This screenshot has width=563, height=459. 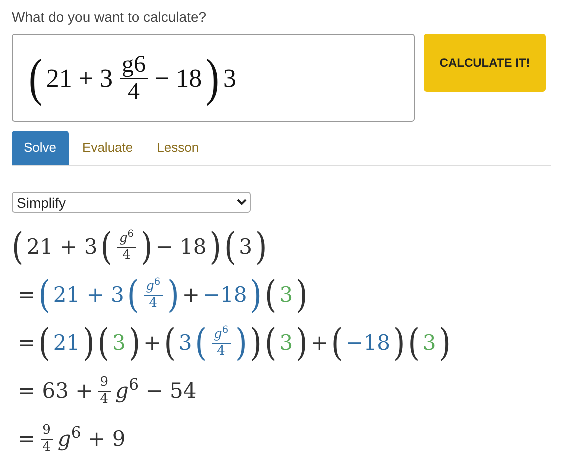 I want to click on tab: Lesson, so click(x=178, y=148).